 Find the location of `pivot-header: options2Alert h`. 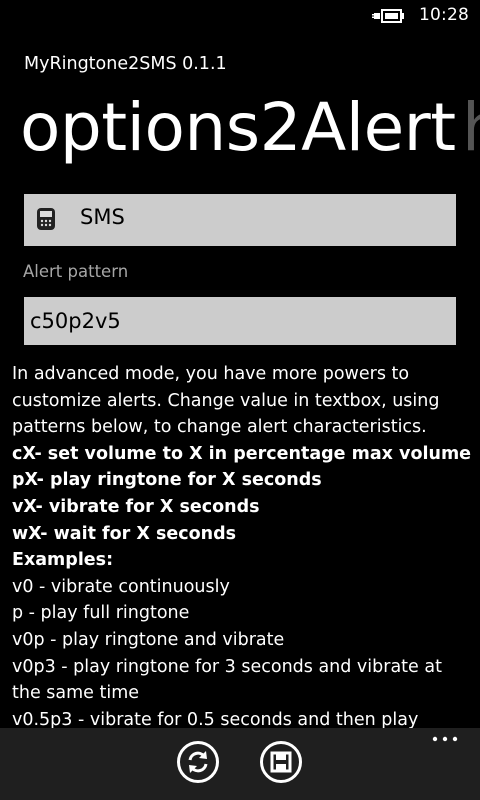

pivot-header: options2Alert h is located at coordinates (240, 128).